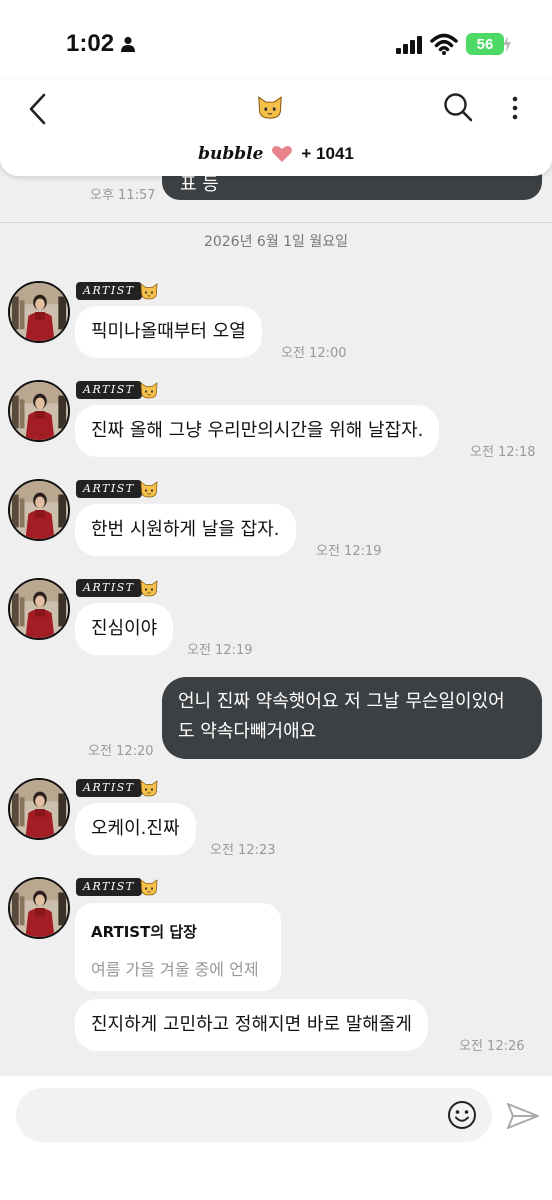 The image size is (552, 1200). What do you see at coordinates (444, 44) in the screenshot?
I see `wifi-icon` at bounding box center [444, 44].